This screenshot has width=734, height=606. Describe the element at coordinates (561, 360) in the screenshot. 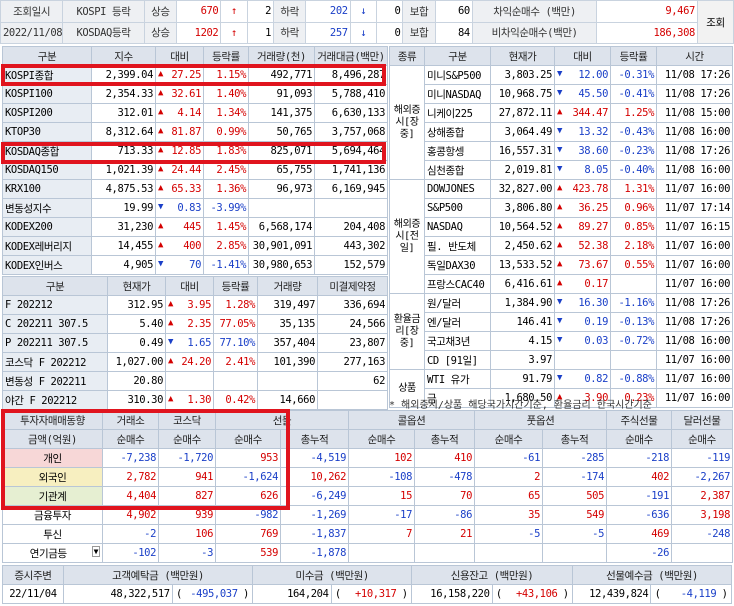

I see `world-row: CD [91일] 3.97 11/07 16:00` at that location.